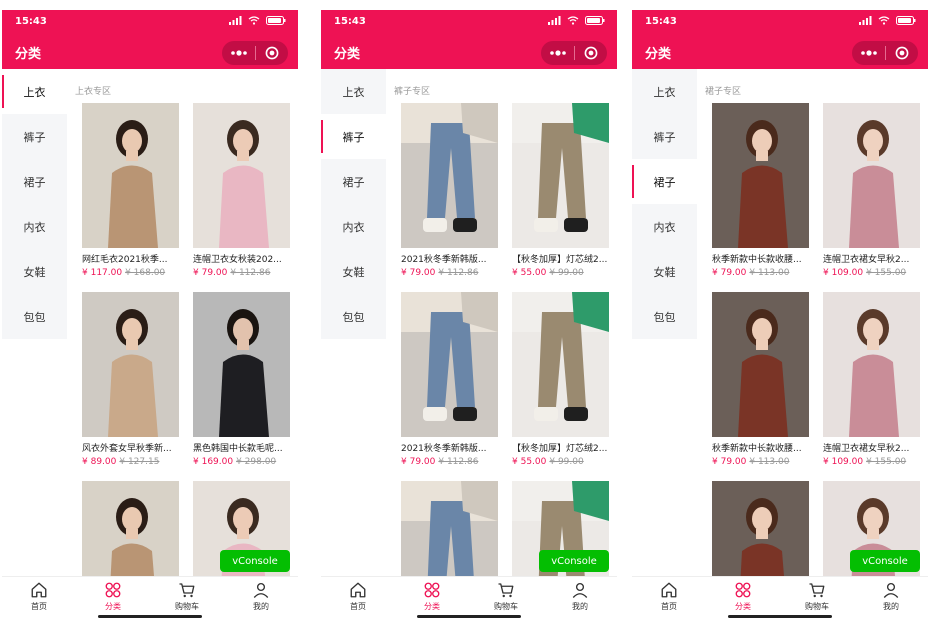 Image resolution: width=931 pixels, height=626 pixels. What do you see at coordinates (887, 20) in the screenshot?
I see `status-icons` at bounding box center [887, 20].